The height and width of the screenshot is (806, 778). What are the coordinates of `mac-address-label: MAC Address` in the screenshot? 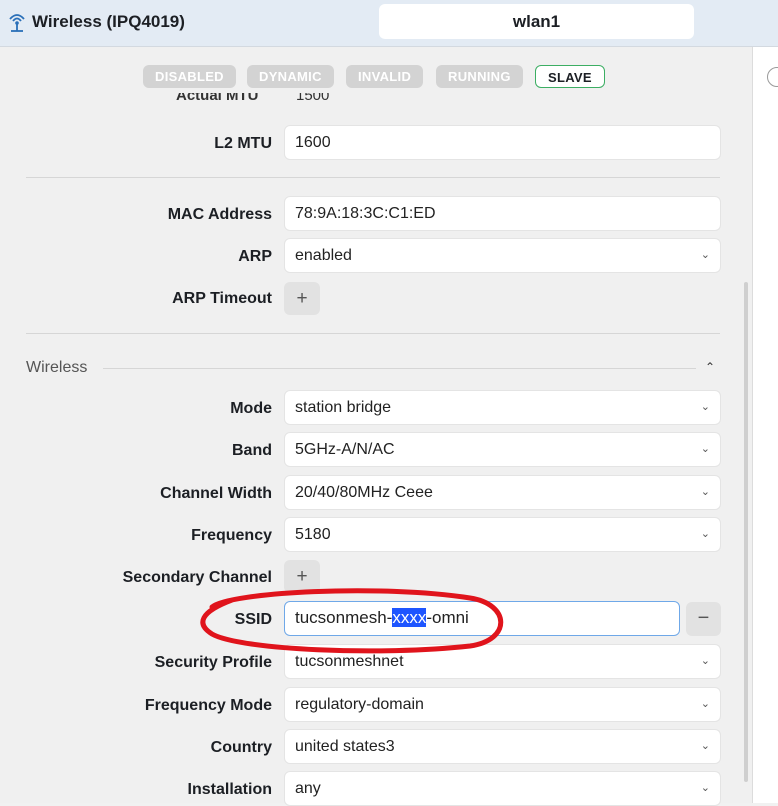 It's located at (219, 214).